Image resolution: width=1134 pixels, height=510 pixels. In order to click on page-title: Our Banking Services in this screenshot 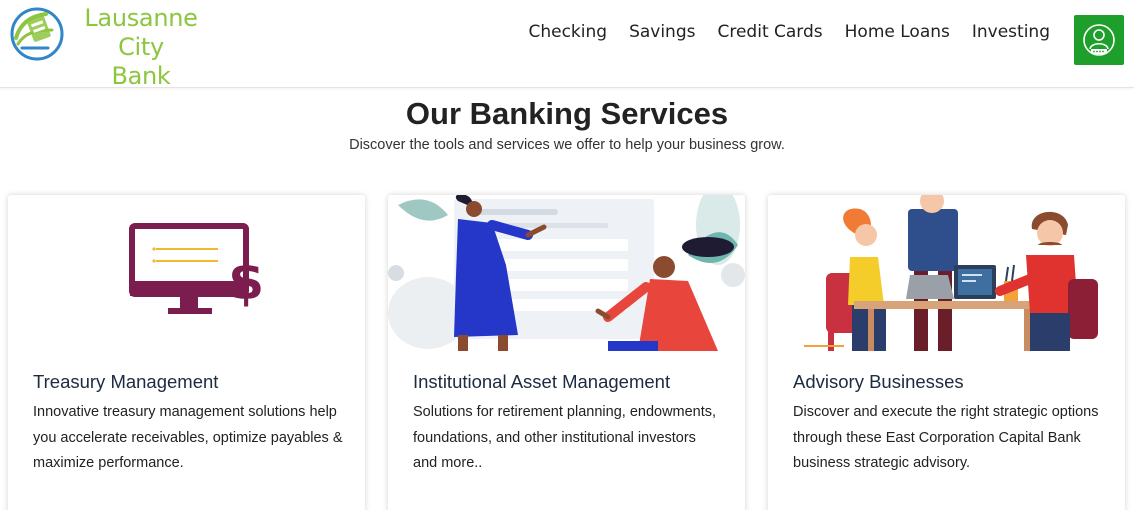, I will do `click(567, 113)`.